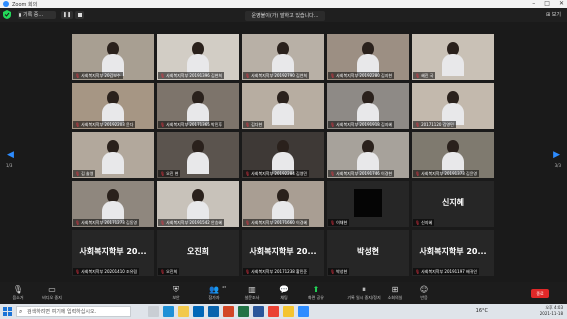  What do you see at coordinates (540, 293) in the screenshot?
I see `end-meeting-button: 종료` at bounding box center [540, 293].